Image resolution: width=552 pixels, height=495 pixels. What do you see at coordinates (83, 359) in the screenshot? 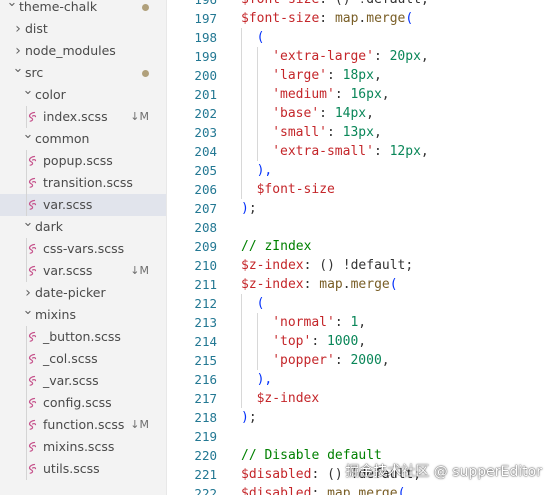
I see `file-item-col-scss: _col.scss` at bounding box center [83, 359].